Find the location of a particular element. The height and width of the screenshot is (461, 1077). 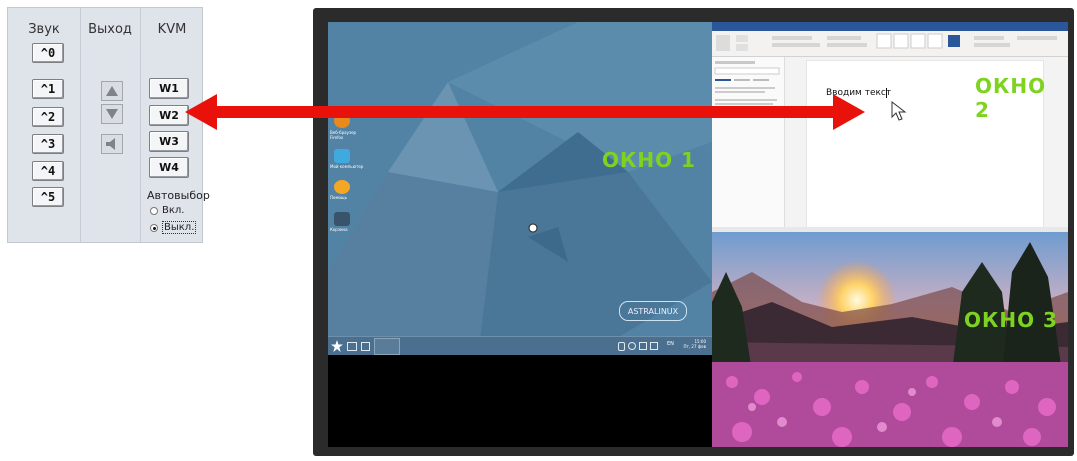

kvm-window-2-button: W2 is located at coordinates (169, 115).